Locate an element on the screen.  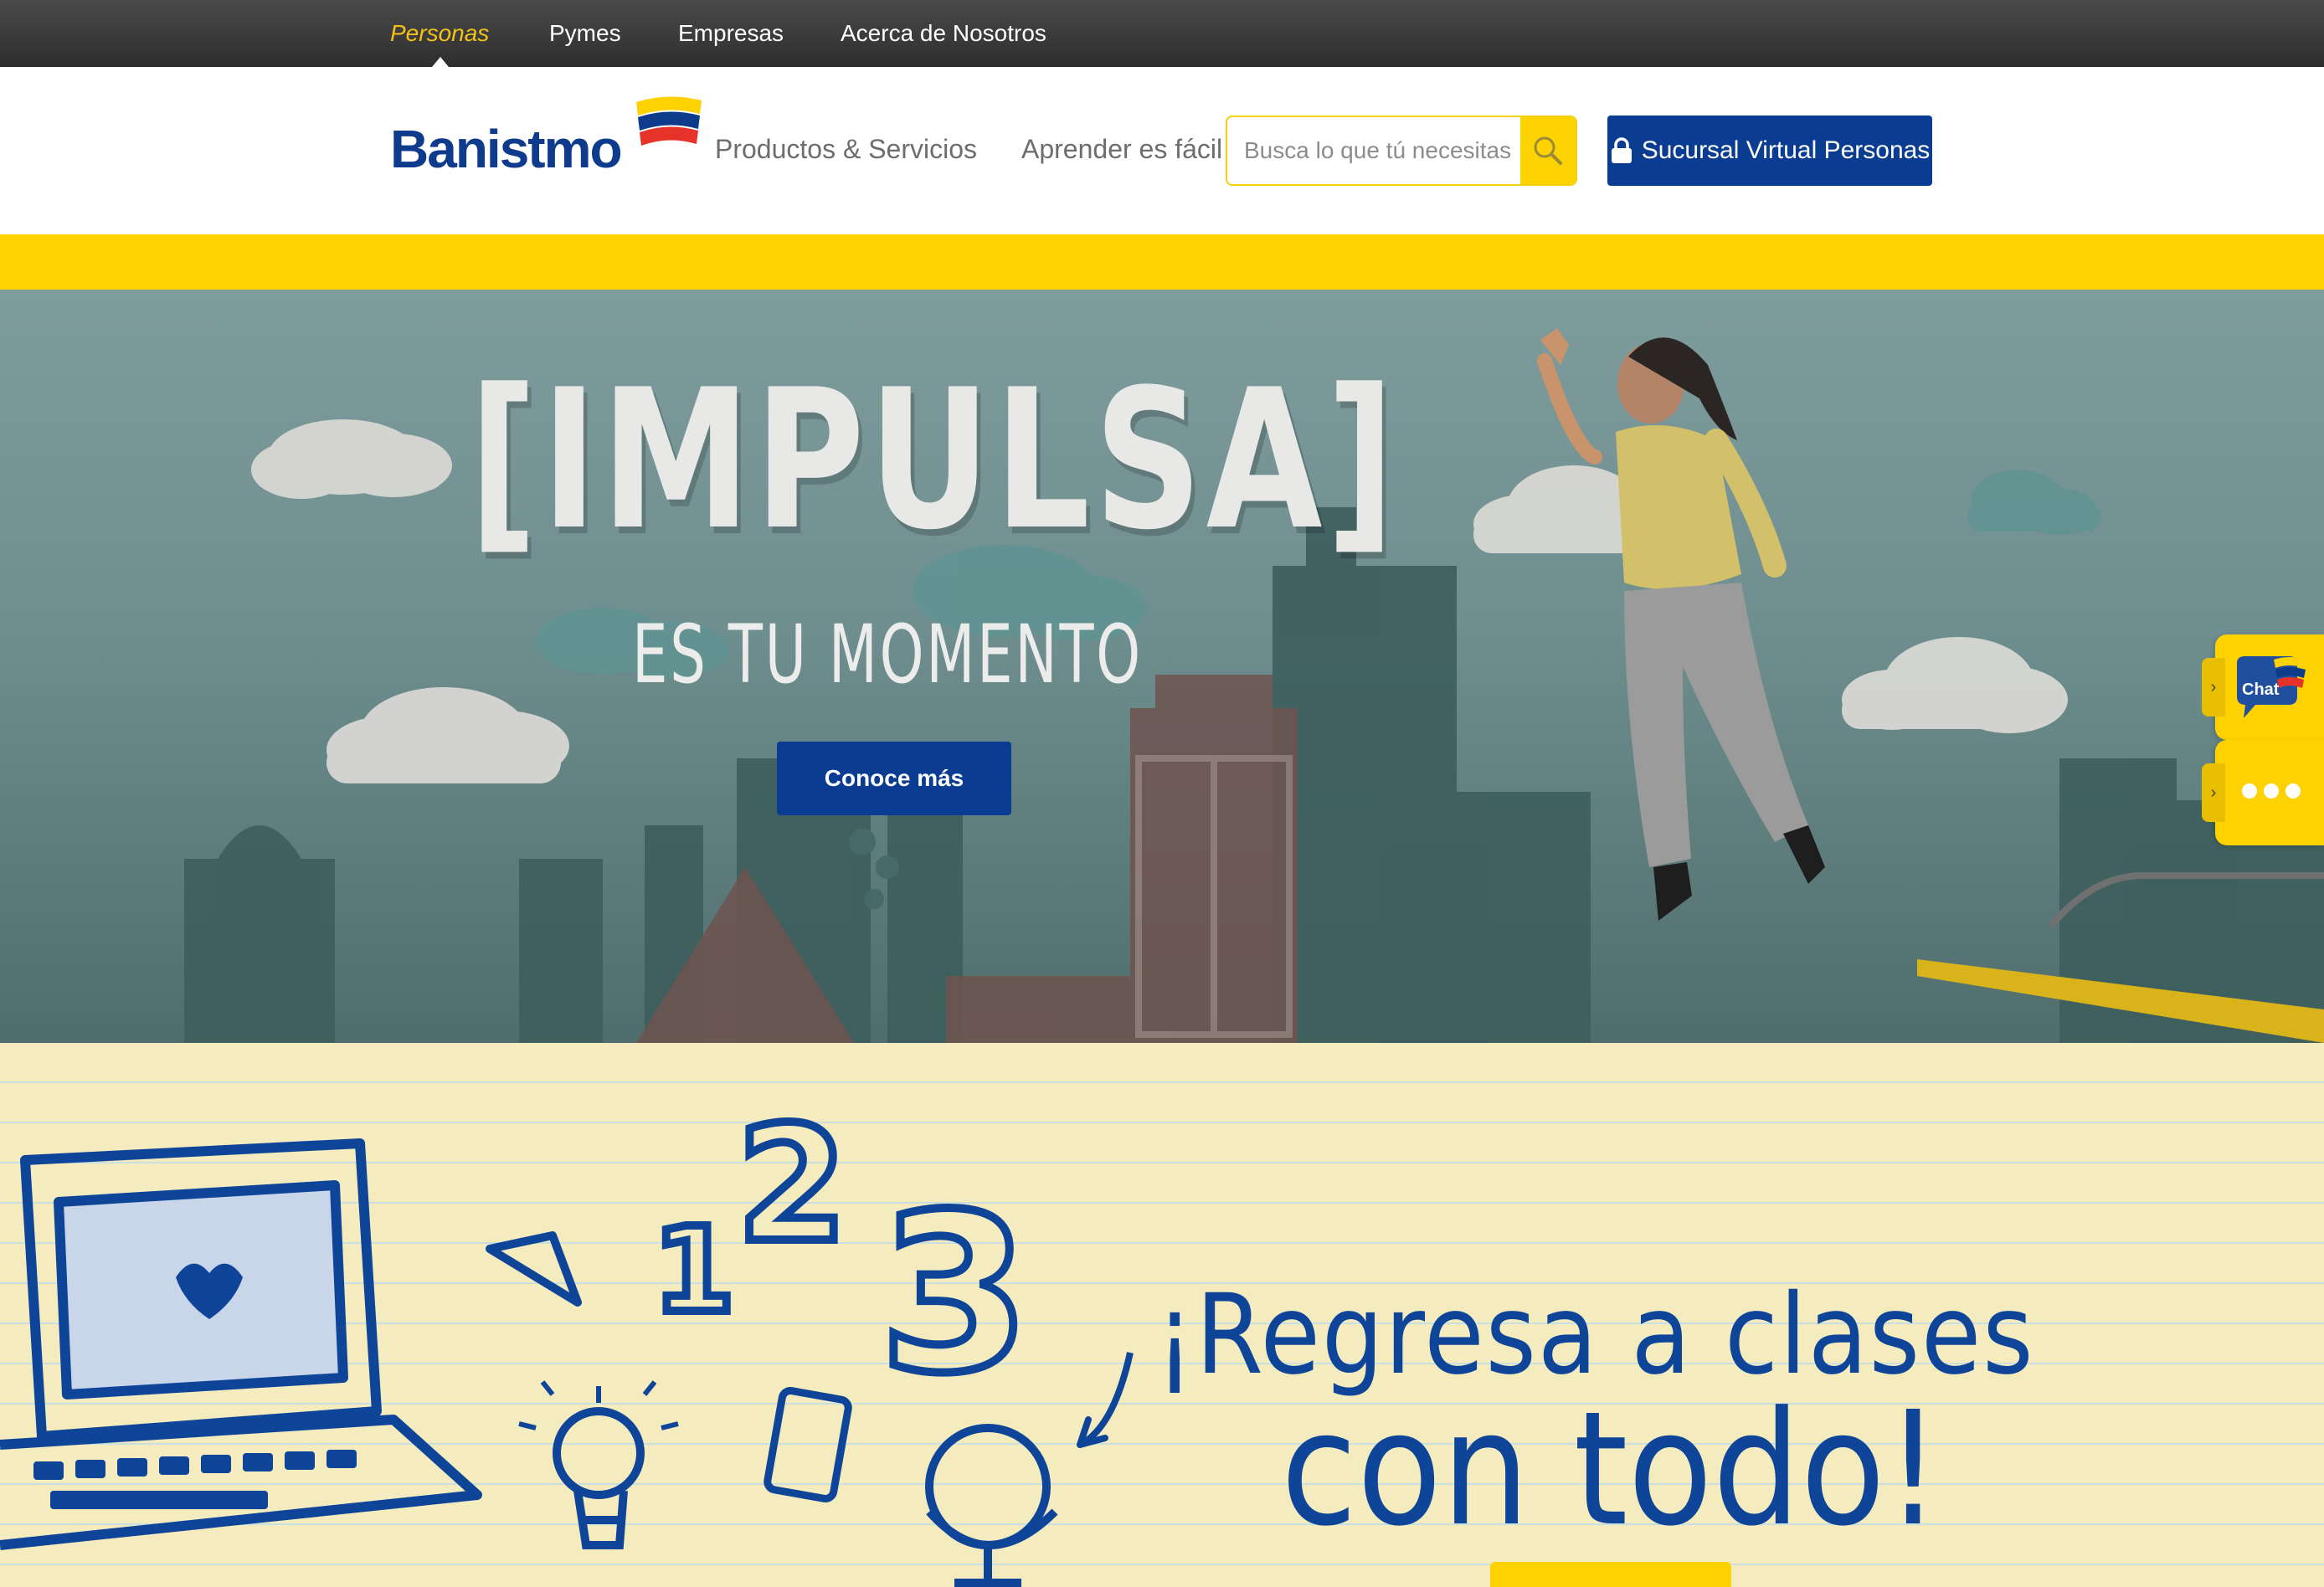
banistmo-logo: Banistmo is located at coordinates (546, 137).